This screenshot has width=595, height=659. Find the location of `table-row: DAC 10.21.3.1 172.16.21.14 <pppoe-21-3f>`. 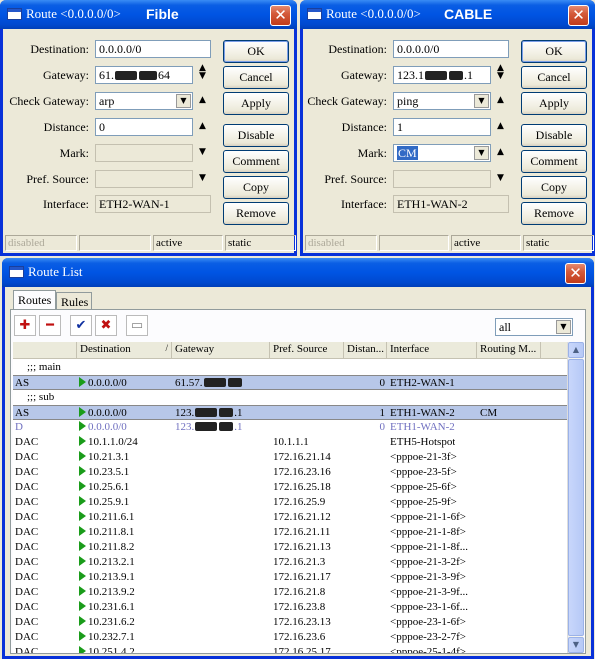

table-row: DAC 10.21.3.1 172.16.21.14 <pppoe-21-3f> is located at coordinates (290, 457).